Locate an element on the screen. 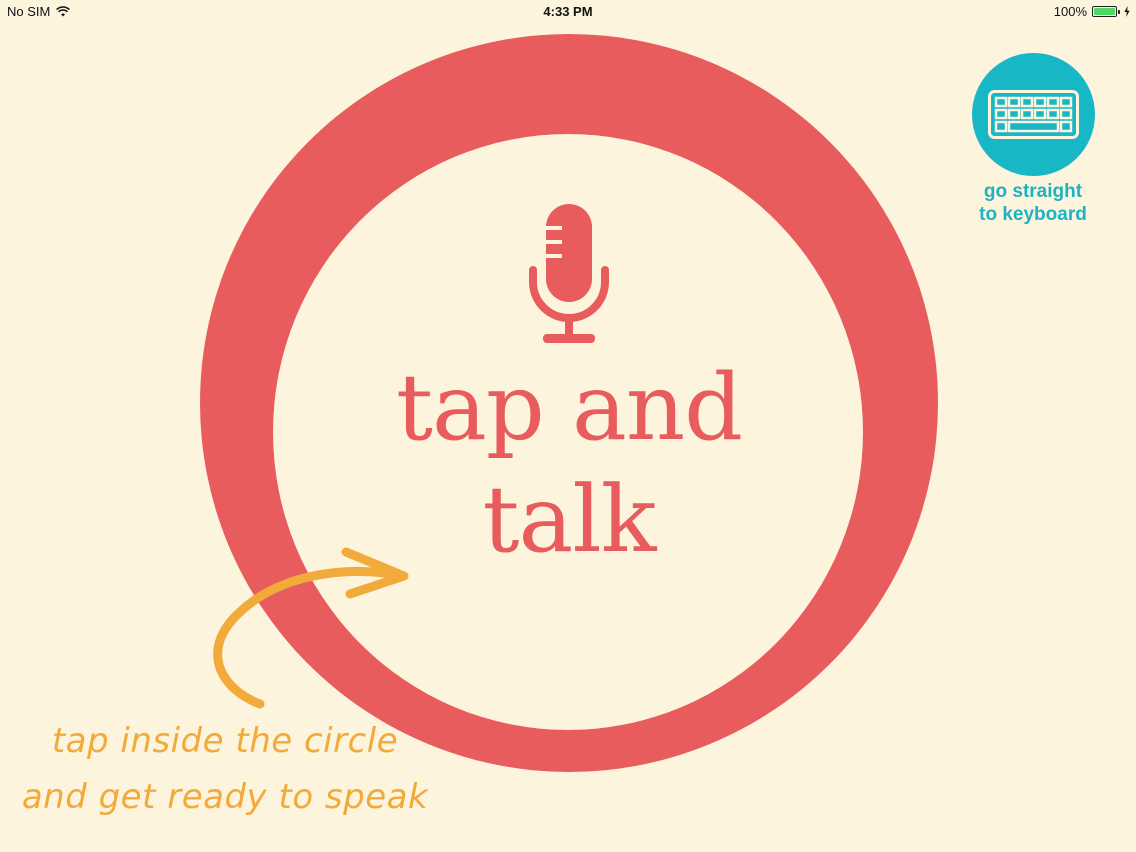 The height and width of the screenshot is (852, 1136). battery-icon is located at coordinates (1106, 11).